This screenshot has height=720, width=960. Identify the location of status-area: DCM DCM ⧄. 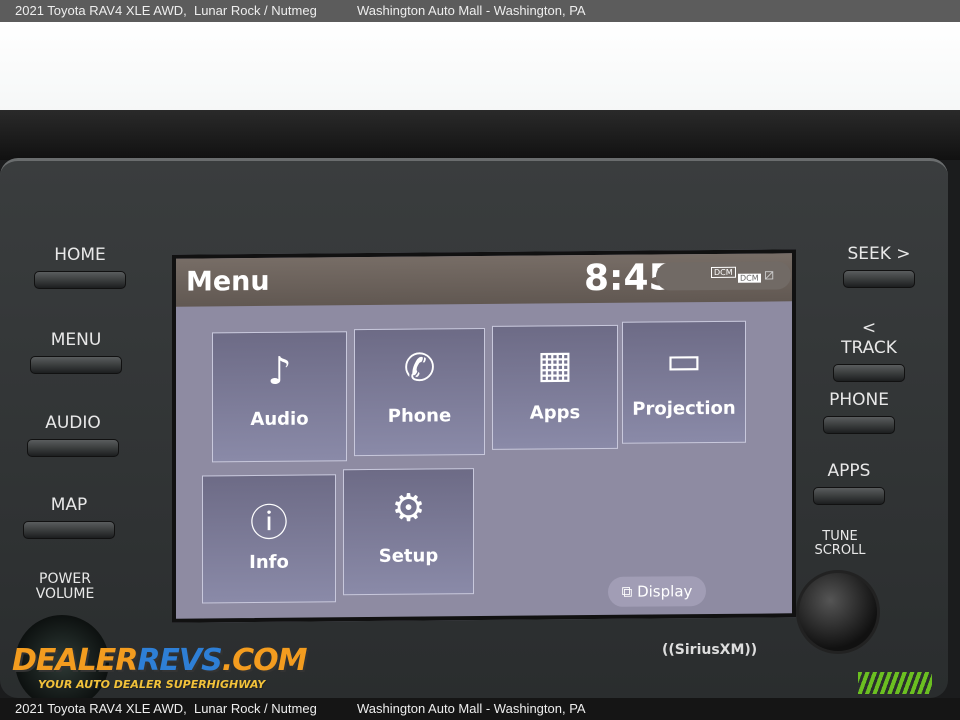
(723, 276).